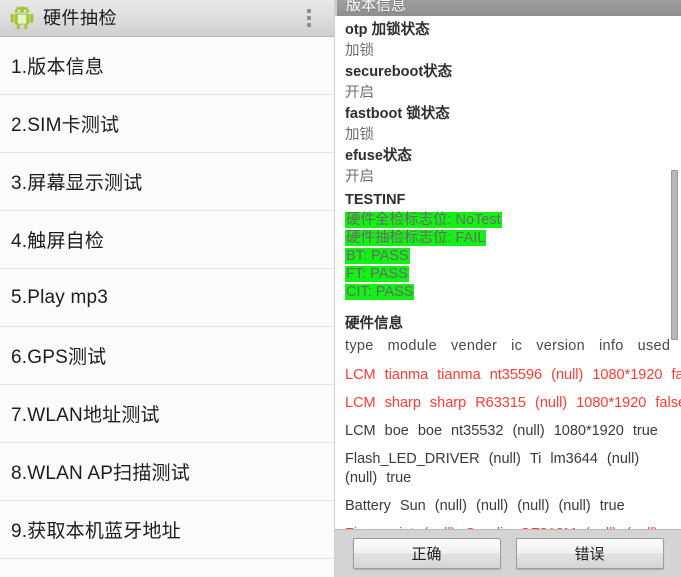 This screenshot has width=681, height=577. Describe the element at coordinates (167, 18) in the screenshot. I see `action-bar: 硬件抽检` at that location.